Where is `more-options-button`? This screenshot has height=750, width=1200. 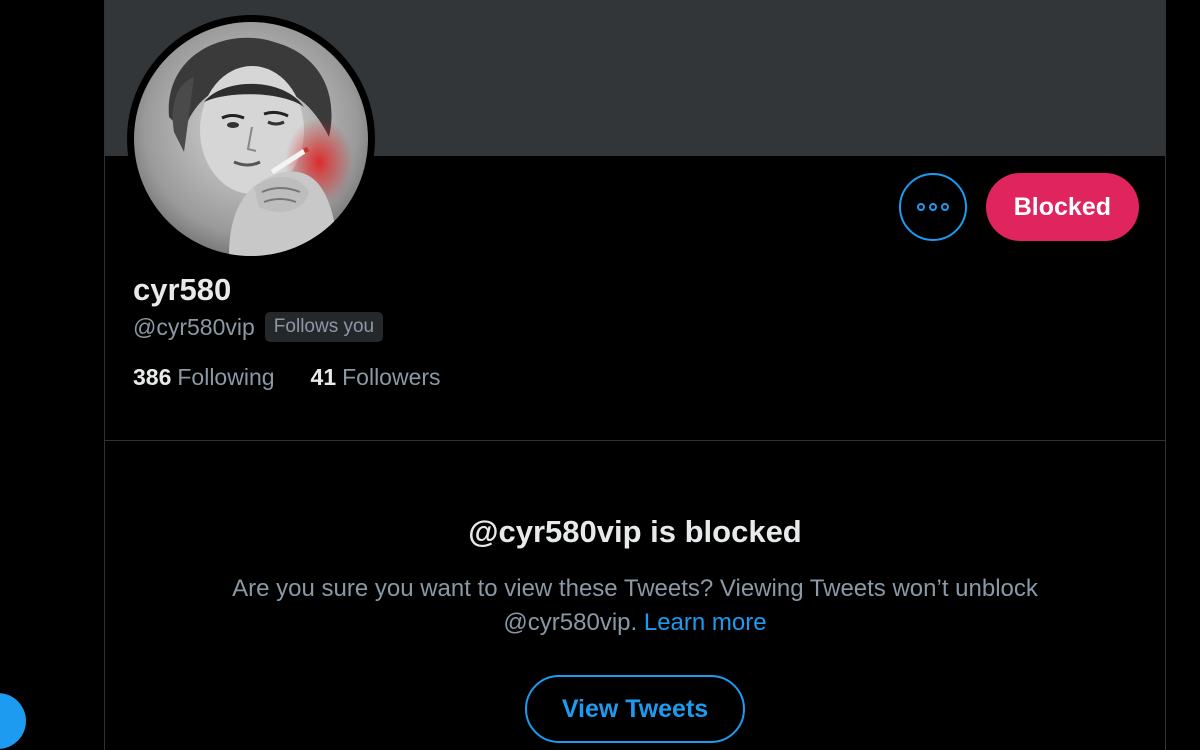
more-options-button is located at coordinates (932, 207).